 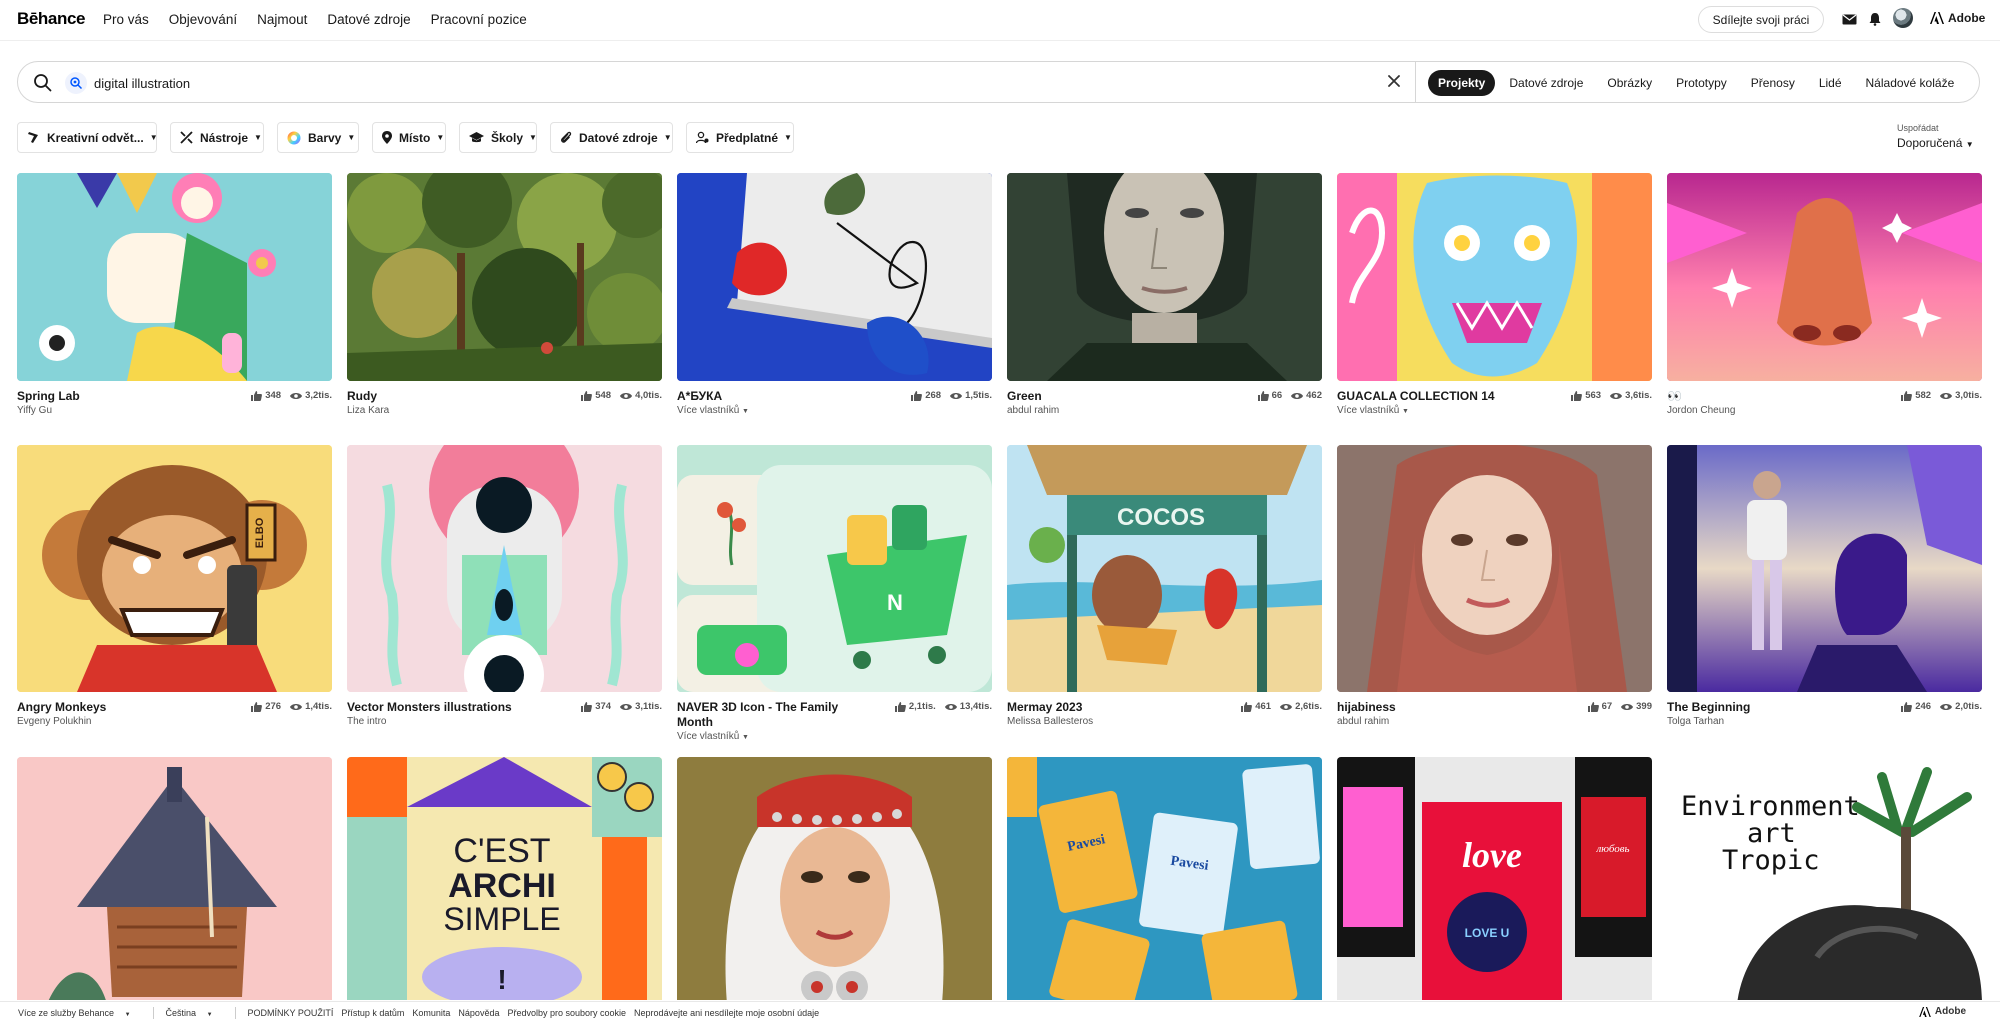 I want to click on project-thumbnail: Environment art Tropic, so click(x=1824, y=878).